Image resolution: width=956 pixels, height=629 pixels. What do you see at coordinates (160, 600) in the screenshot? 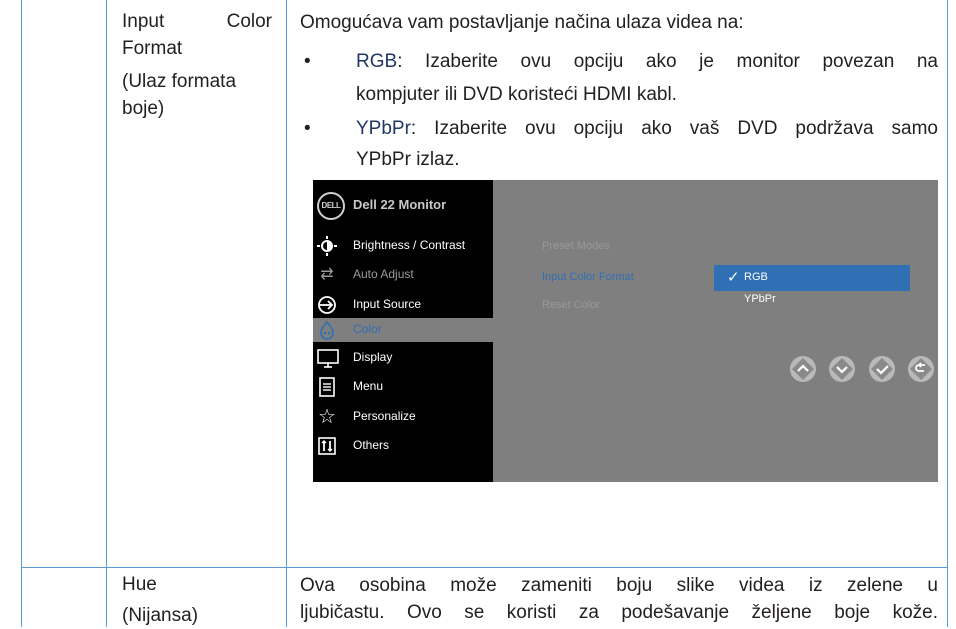
I see `row2-label: Hue (Nijansa)` at bounding box center [160, 600].